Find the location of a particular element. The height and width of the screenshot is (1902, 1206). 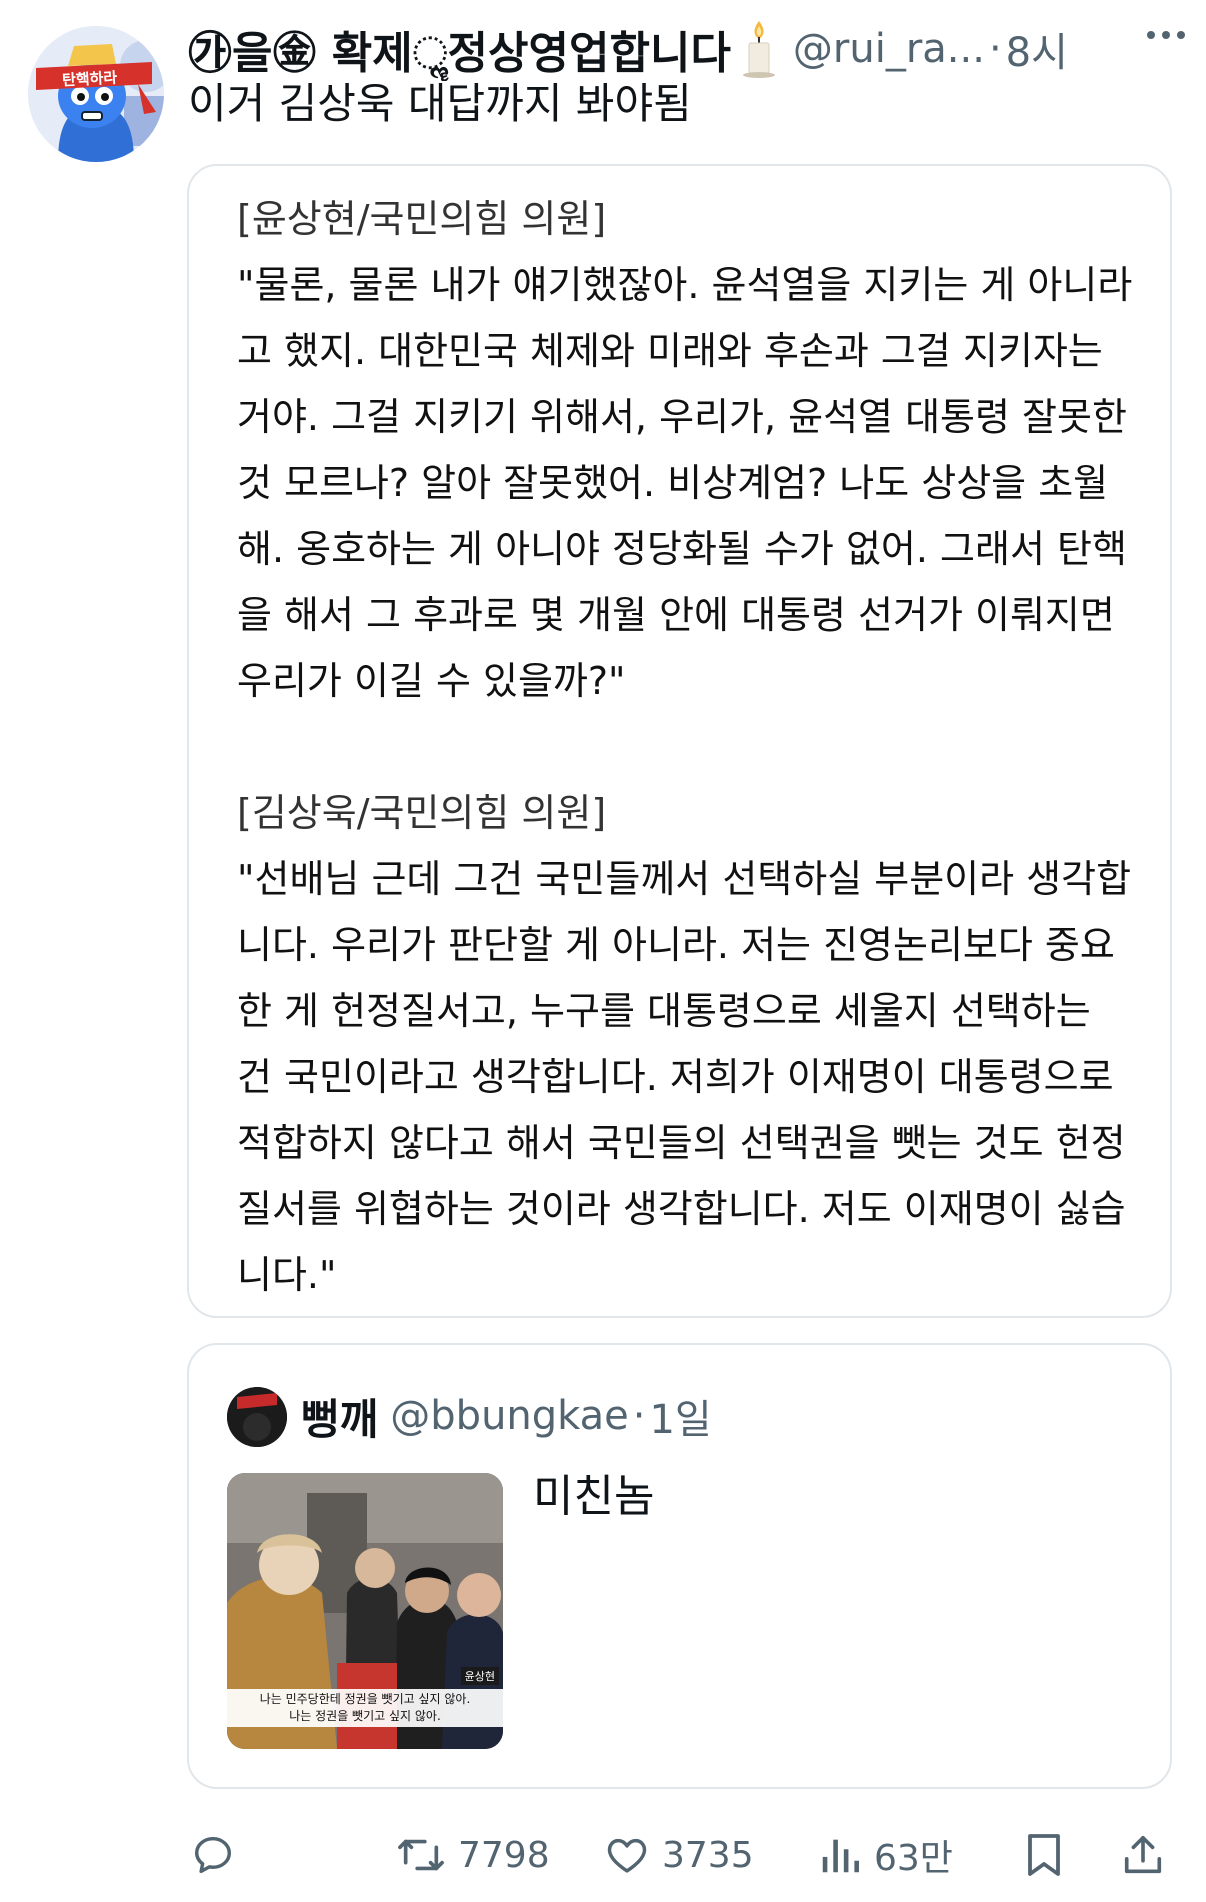

views-button: 63만 is located at coordinates (885, 1855).